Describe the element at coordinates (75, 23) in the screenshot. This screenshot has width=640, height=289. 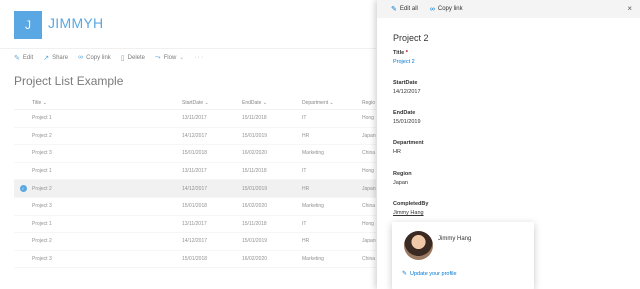
I see `site-title: JIMMYH` at that location.